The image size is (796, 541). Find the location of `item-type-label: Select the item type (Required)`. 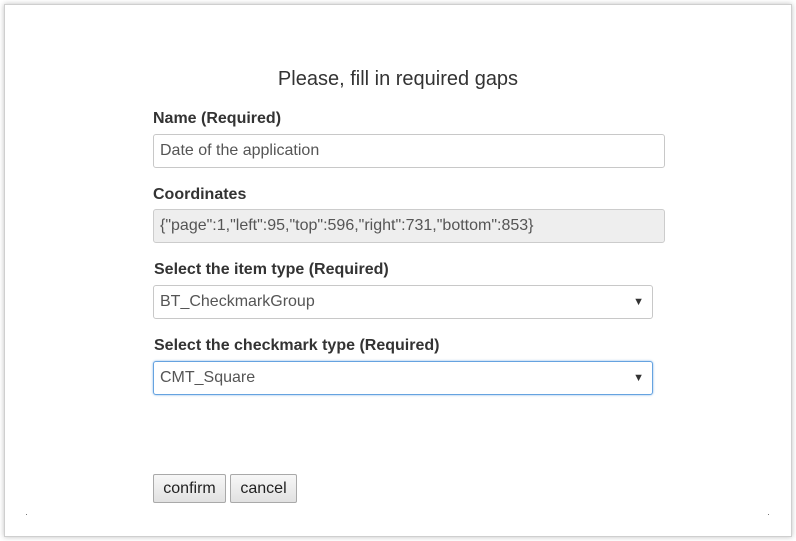

item-type-label: Select the item type (Required) is located at coordinates (271, 269).